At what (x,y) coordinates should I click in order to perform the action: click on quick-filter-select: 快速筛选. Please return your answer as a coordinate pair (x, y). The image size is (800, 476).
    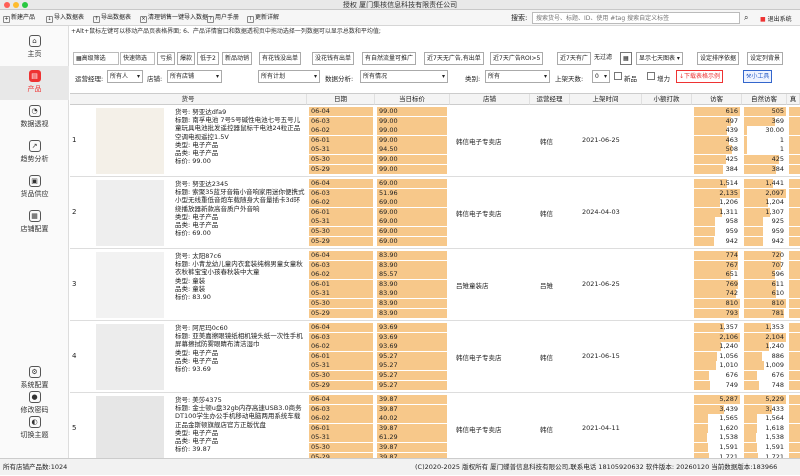
    Looking at the image, I should click on (137, 58).